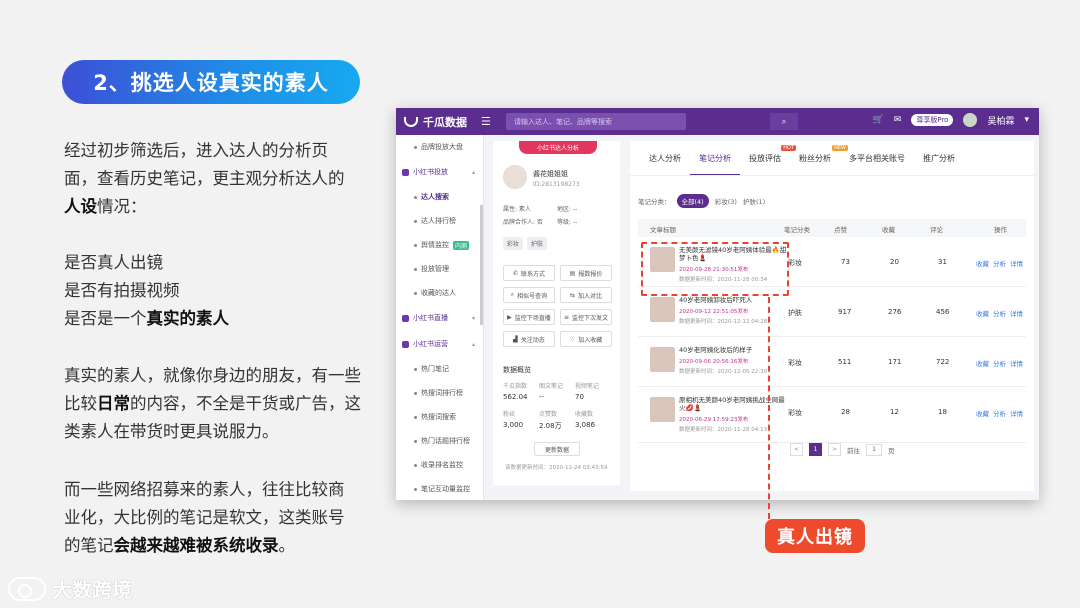 The width and height of the screenshot is (1080, 608). What do you see at coordinates (556, 184) in the screenshot?
I see `profile-id: ID:2813198273` at bounding box center [556, 184].